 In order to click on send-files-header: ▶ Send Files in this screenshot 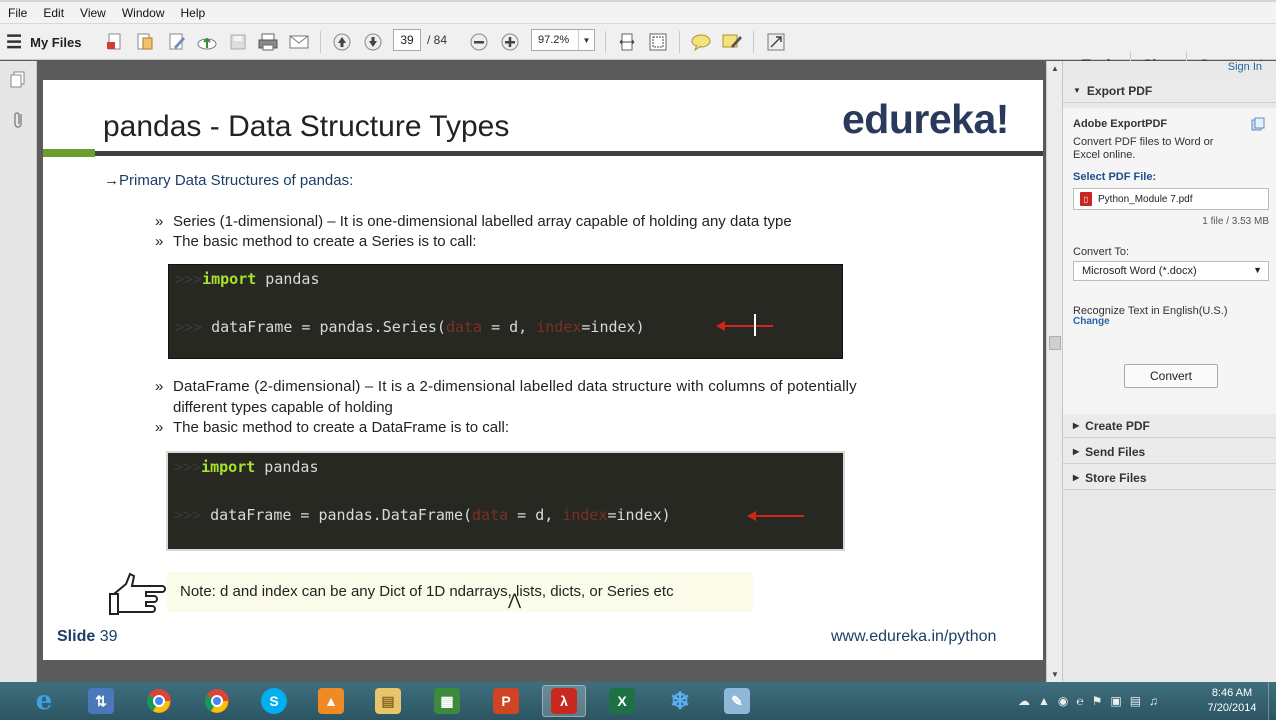, I will do `click(1169, 452)`.